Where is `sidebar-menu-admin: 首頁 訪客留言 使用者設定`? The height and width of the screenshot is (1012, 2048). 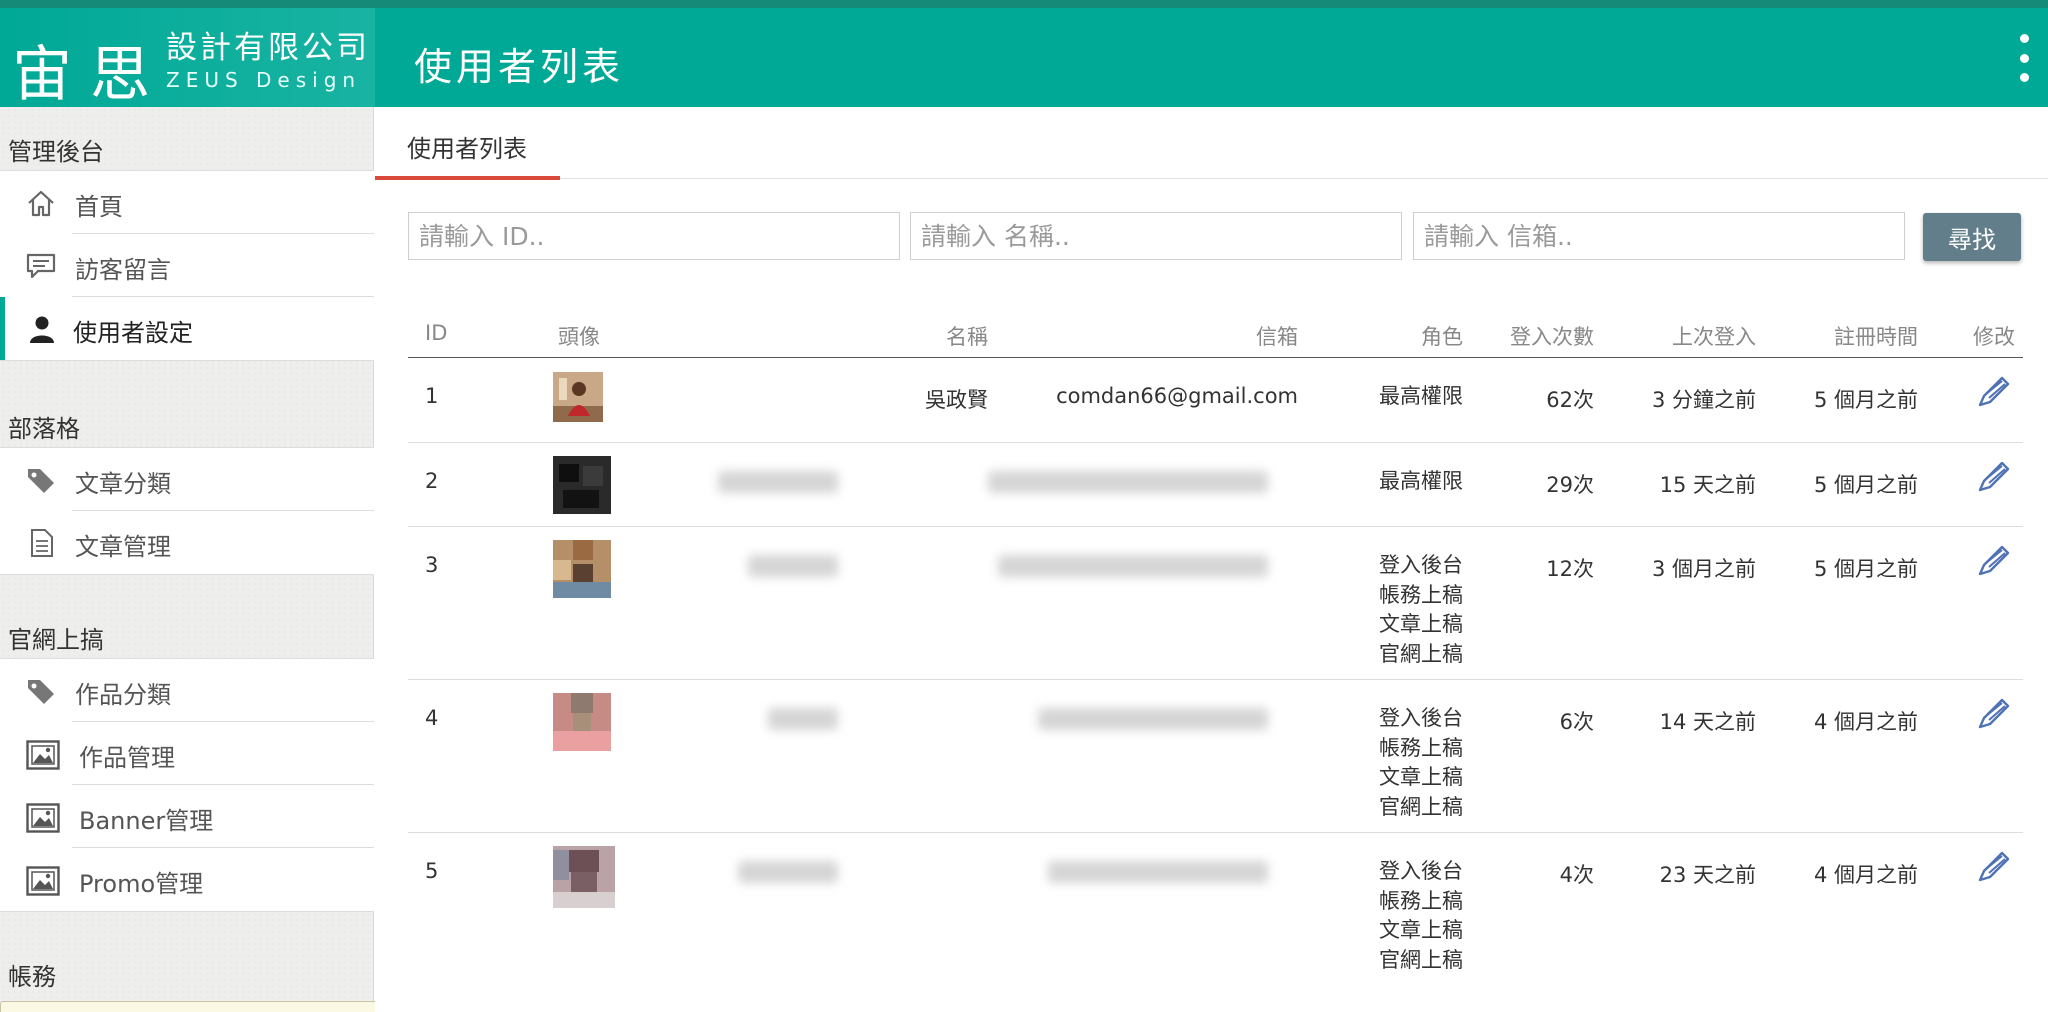
sidebar-menu-admin: 首頁 訪客留言 使用者設定 is located at coordinates (187, 265).